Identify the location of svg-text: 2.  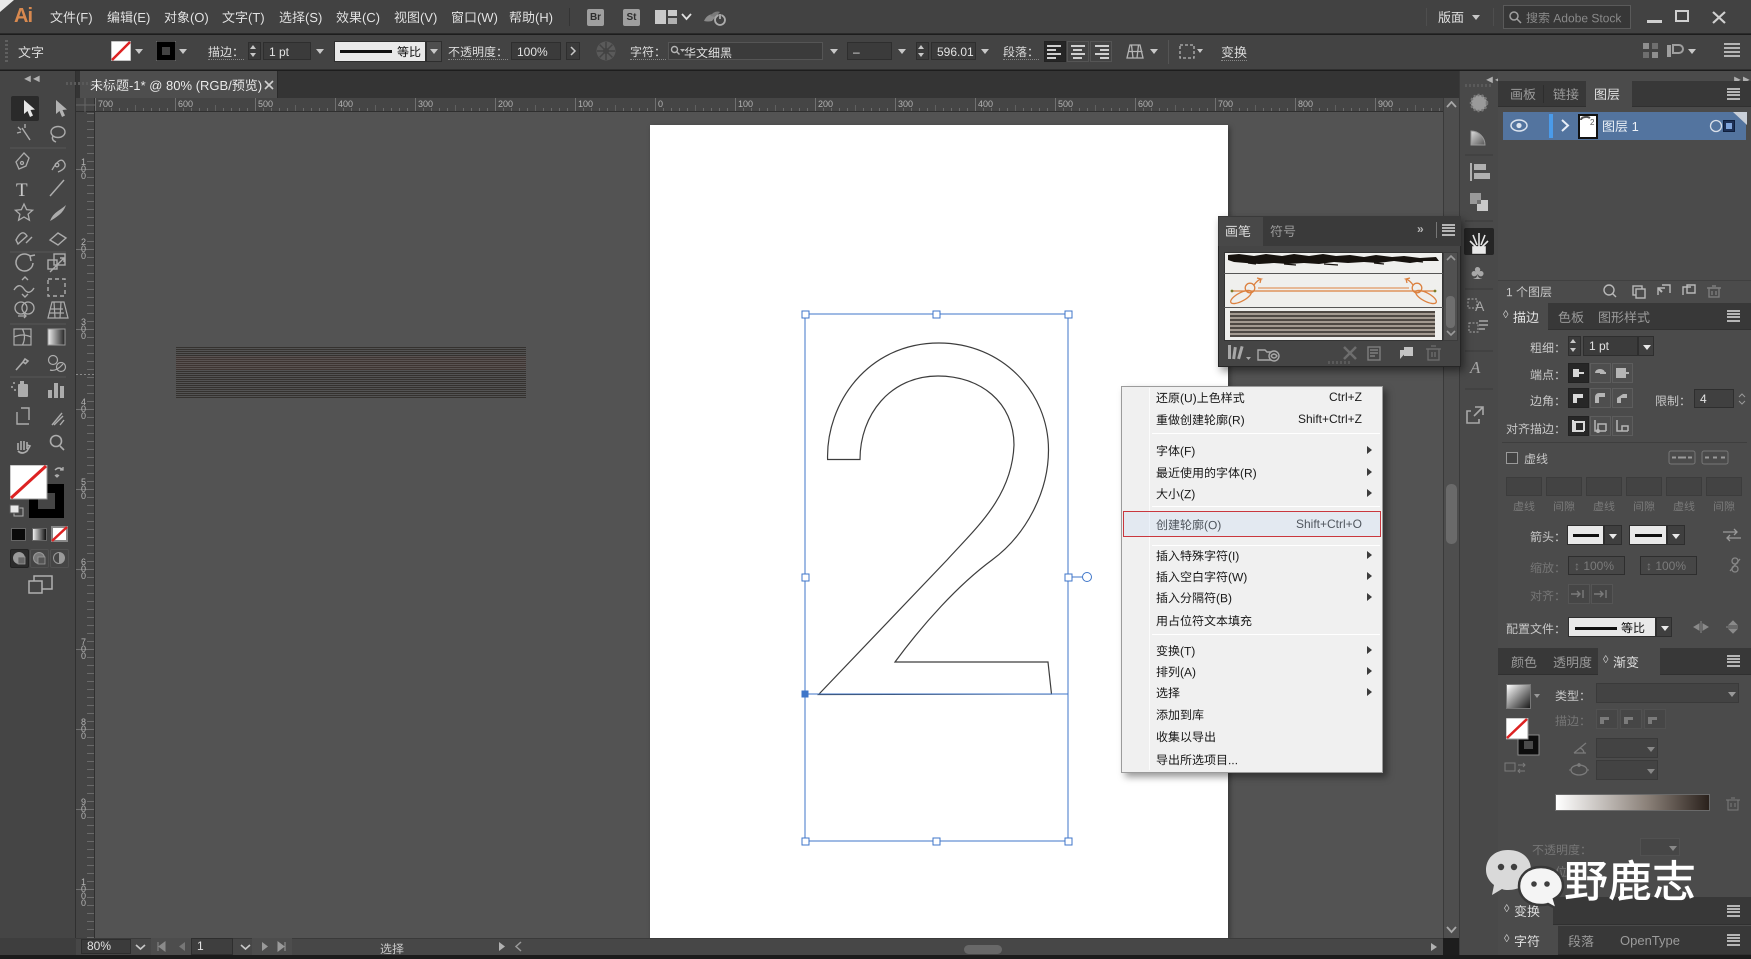
(1592, 122).